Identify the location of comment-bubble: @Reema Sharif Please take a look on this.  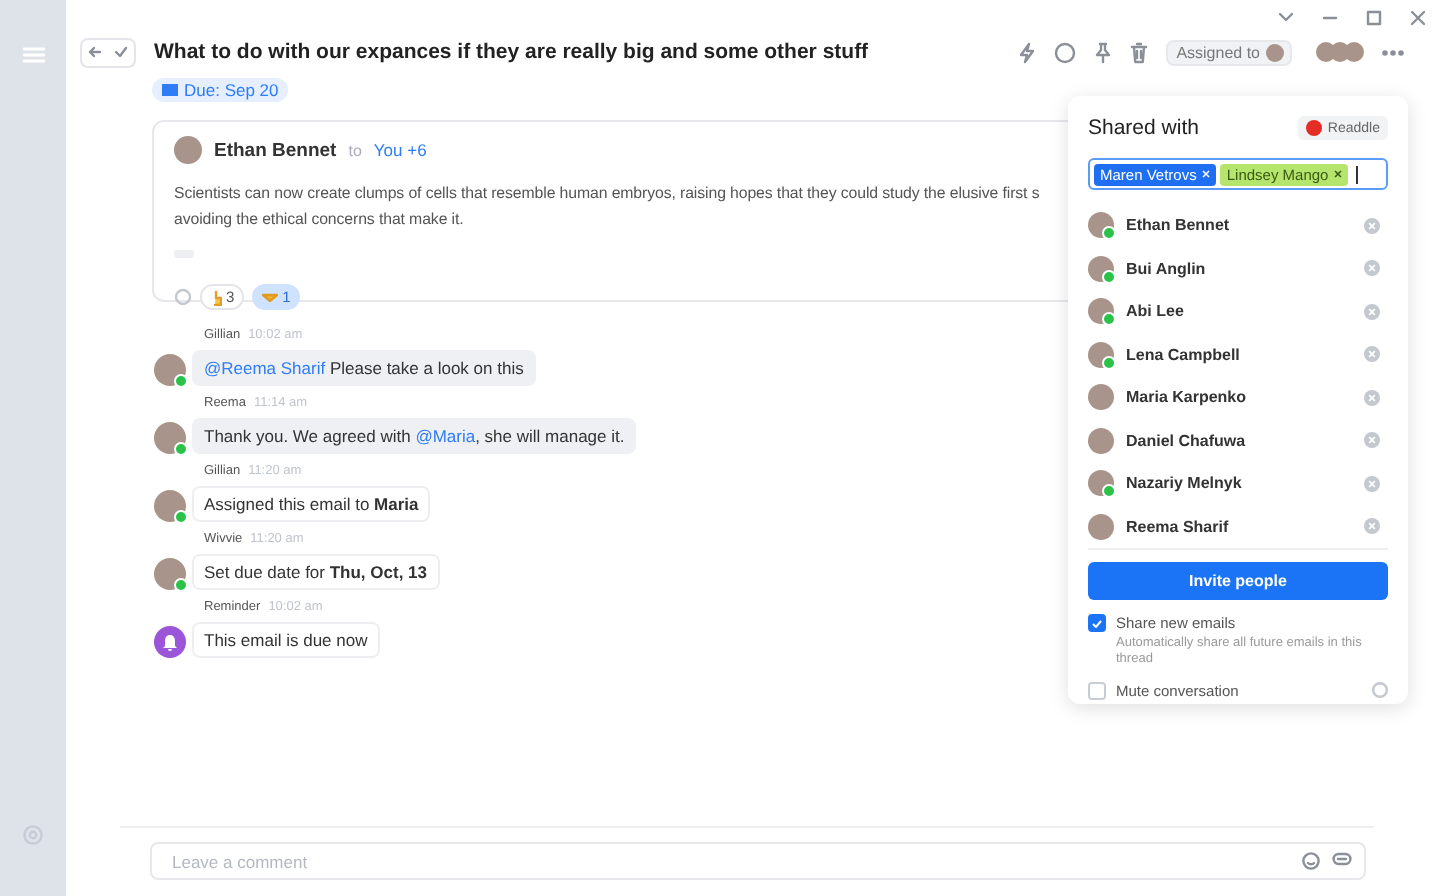
(364, 368).